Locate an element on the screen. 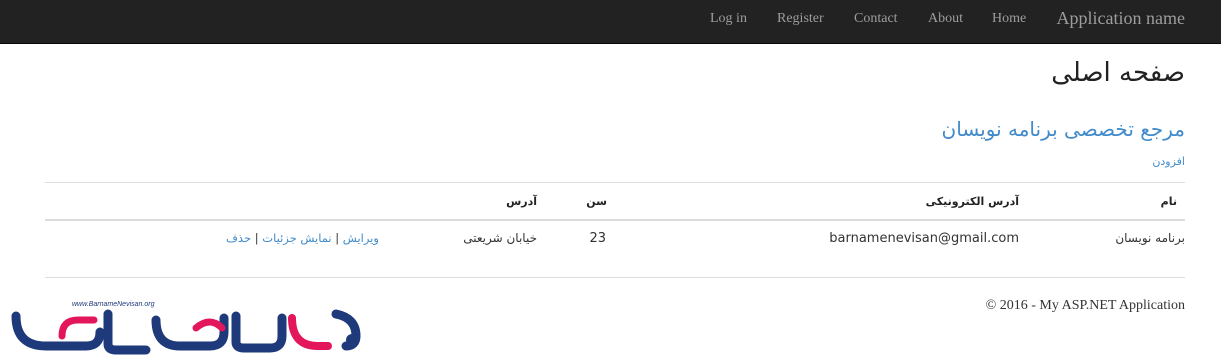  page-subtitle: مرجع تخصصی برنامه نویسان is located at coordinates (1063, 129).